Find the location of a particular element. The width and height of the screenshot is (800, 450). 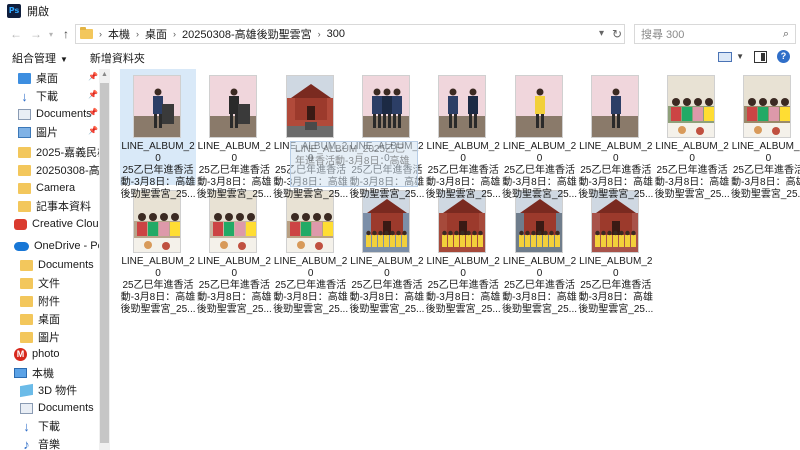

sidebar-item: 圖片 is located at coordinates (65, 337).